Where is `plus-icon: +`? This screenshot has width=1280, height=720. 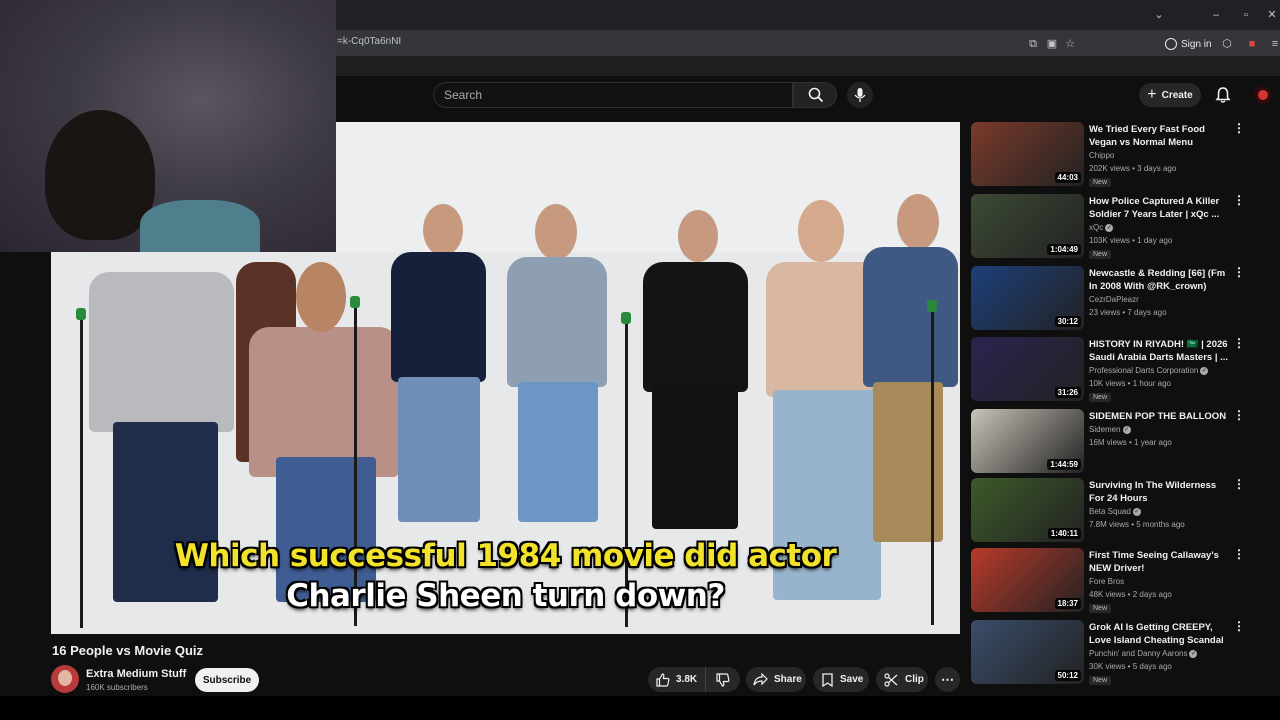 plus-icon: + is located at coordinates (1152, 94).